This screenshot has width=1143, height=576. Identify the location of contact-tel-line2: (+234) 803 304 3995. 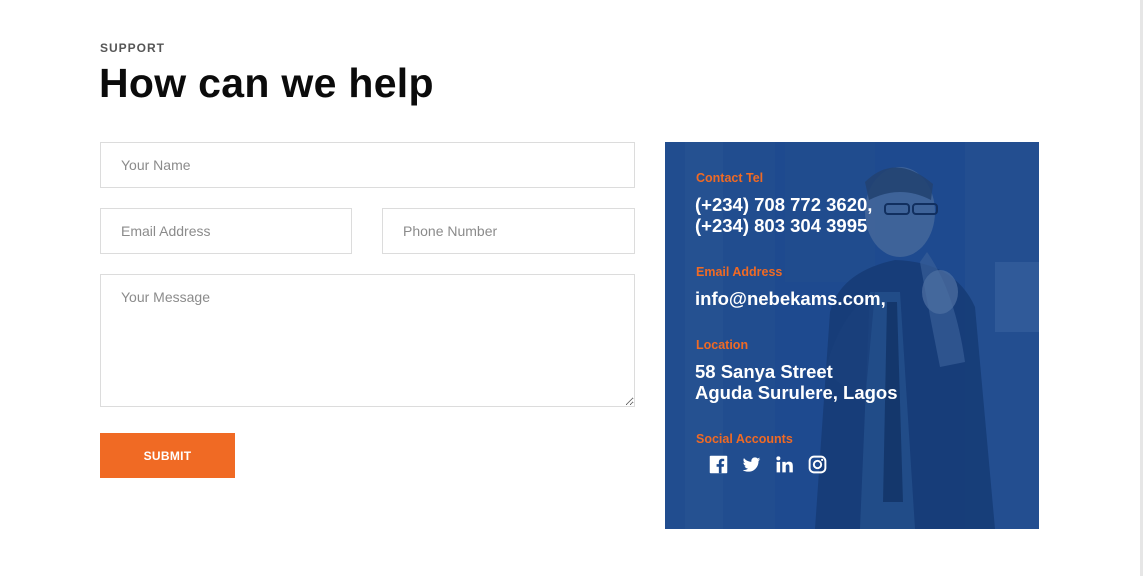
(781, 225).